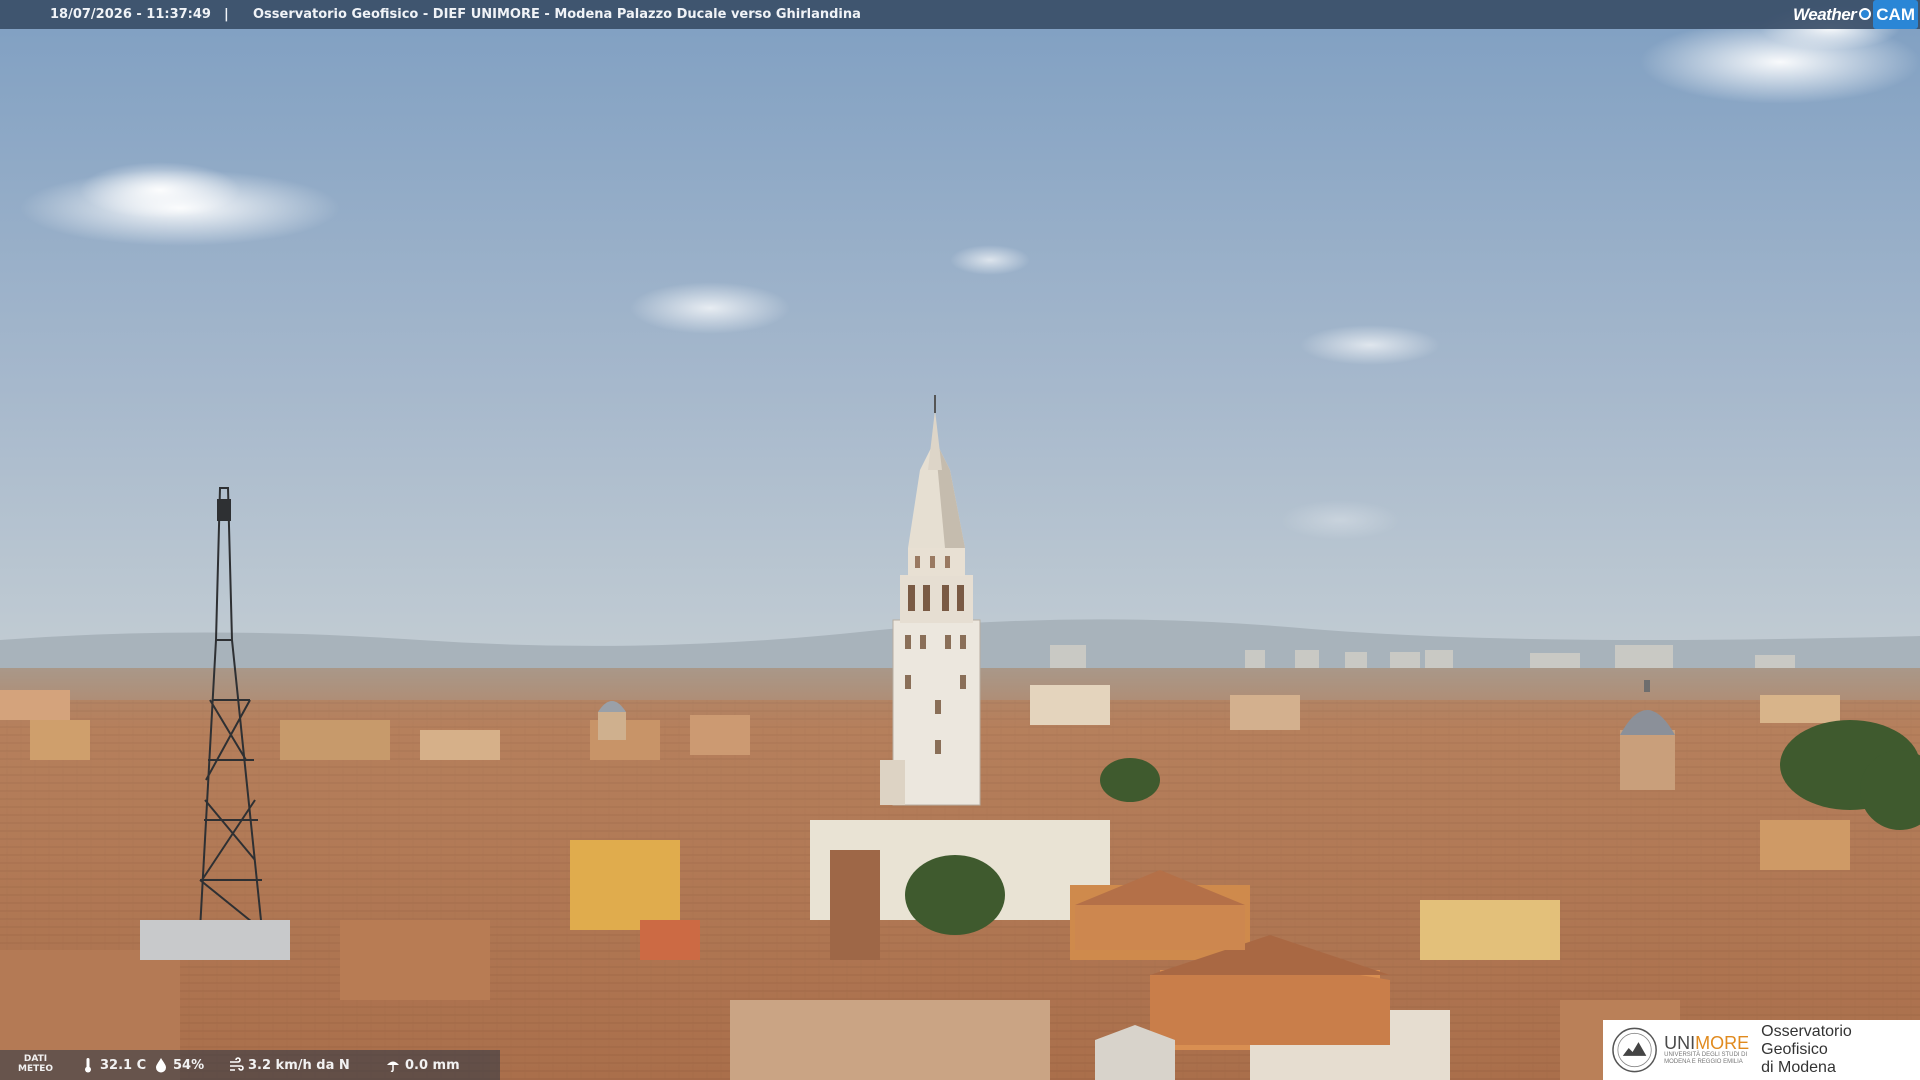 Image resolution: width=1920 pixels, height=1080 pixels. Describe the element at coordinates (1825, 14) in the screenshot. I see `brand-weather-text: Weather` at that location.